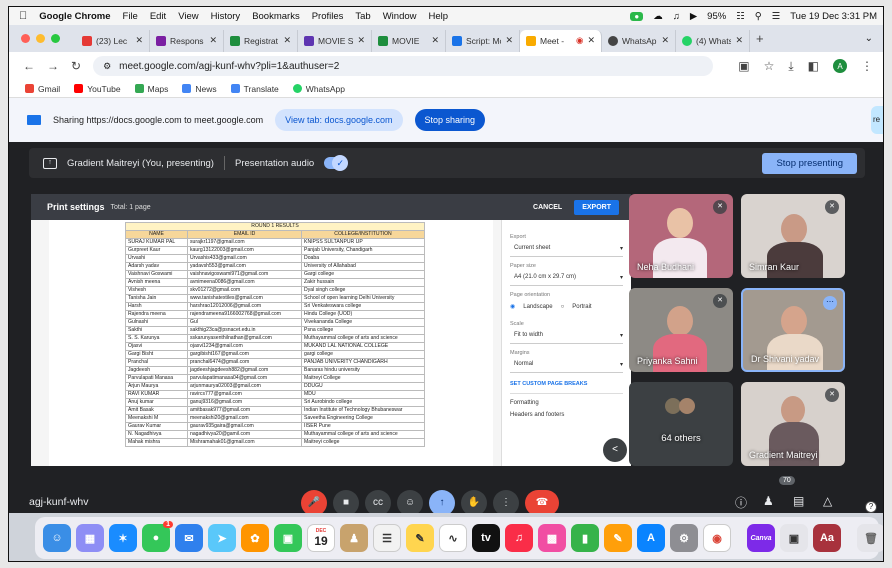  Describe the element at coordinates (74, 16) in the screenshot. I see `menu-app-name: Google Chrome` at that location.